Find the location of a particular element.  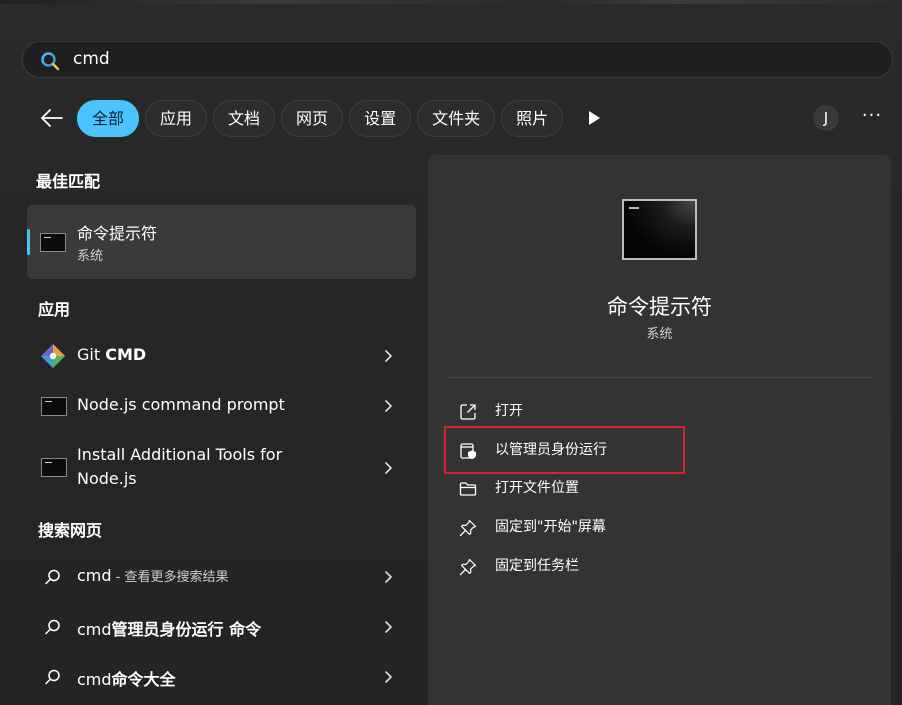

web-search-label: cmd - 查看更多搜索结果 is located at coordinates (153, 575).